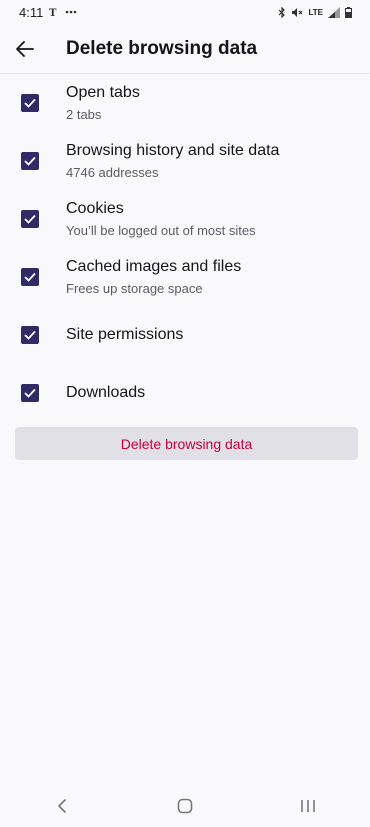  I want to click on home-nav-icon, so click(185, 806).